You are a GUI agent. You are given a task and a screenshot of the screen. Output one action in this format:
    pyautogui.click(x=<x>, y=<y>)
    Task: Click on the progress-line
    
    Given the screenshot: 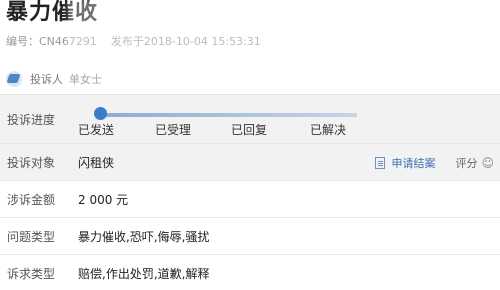 What is the action you would take?
    pyautogui.click(x=229, y=115)
    